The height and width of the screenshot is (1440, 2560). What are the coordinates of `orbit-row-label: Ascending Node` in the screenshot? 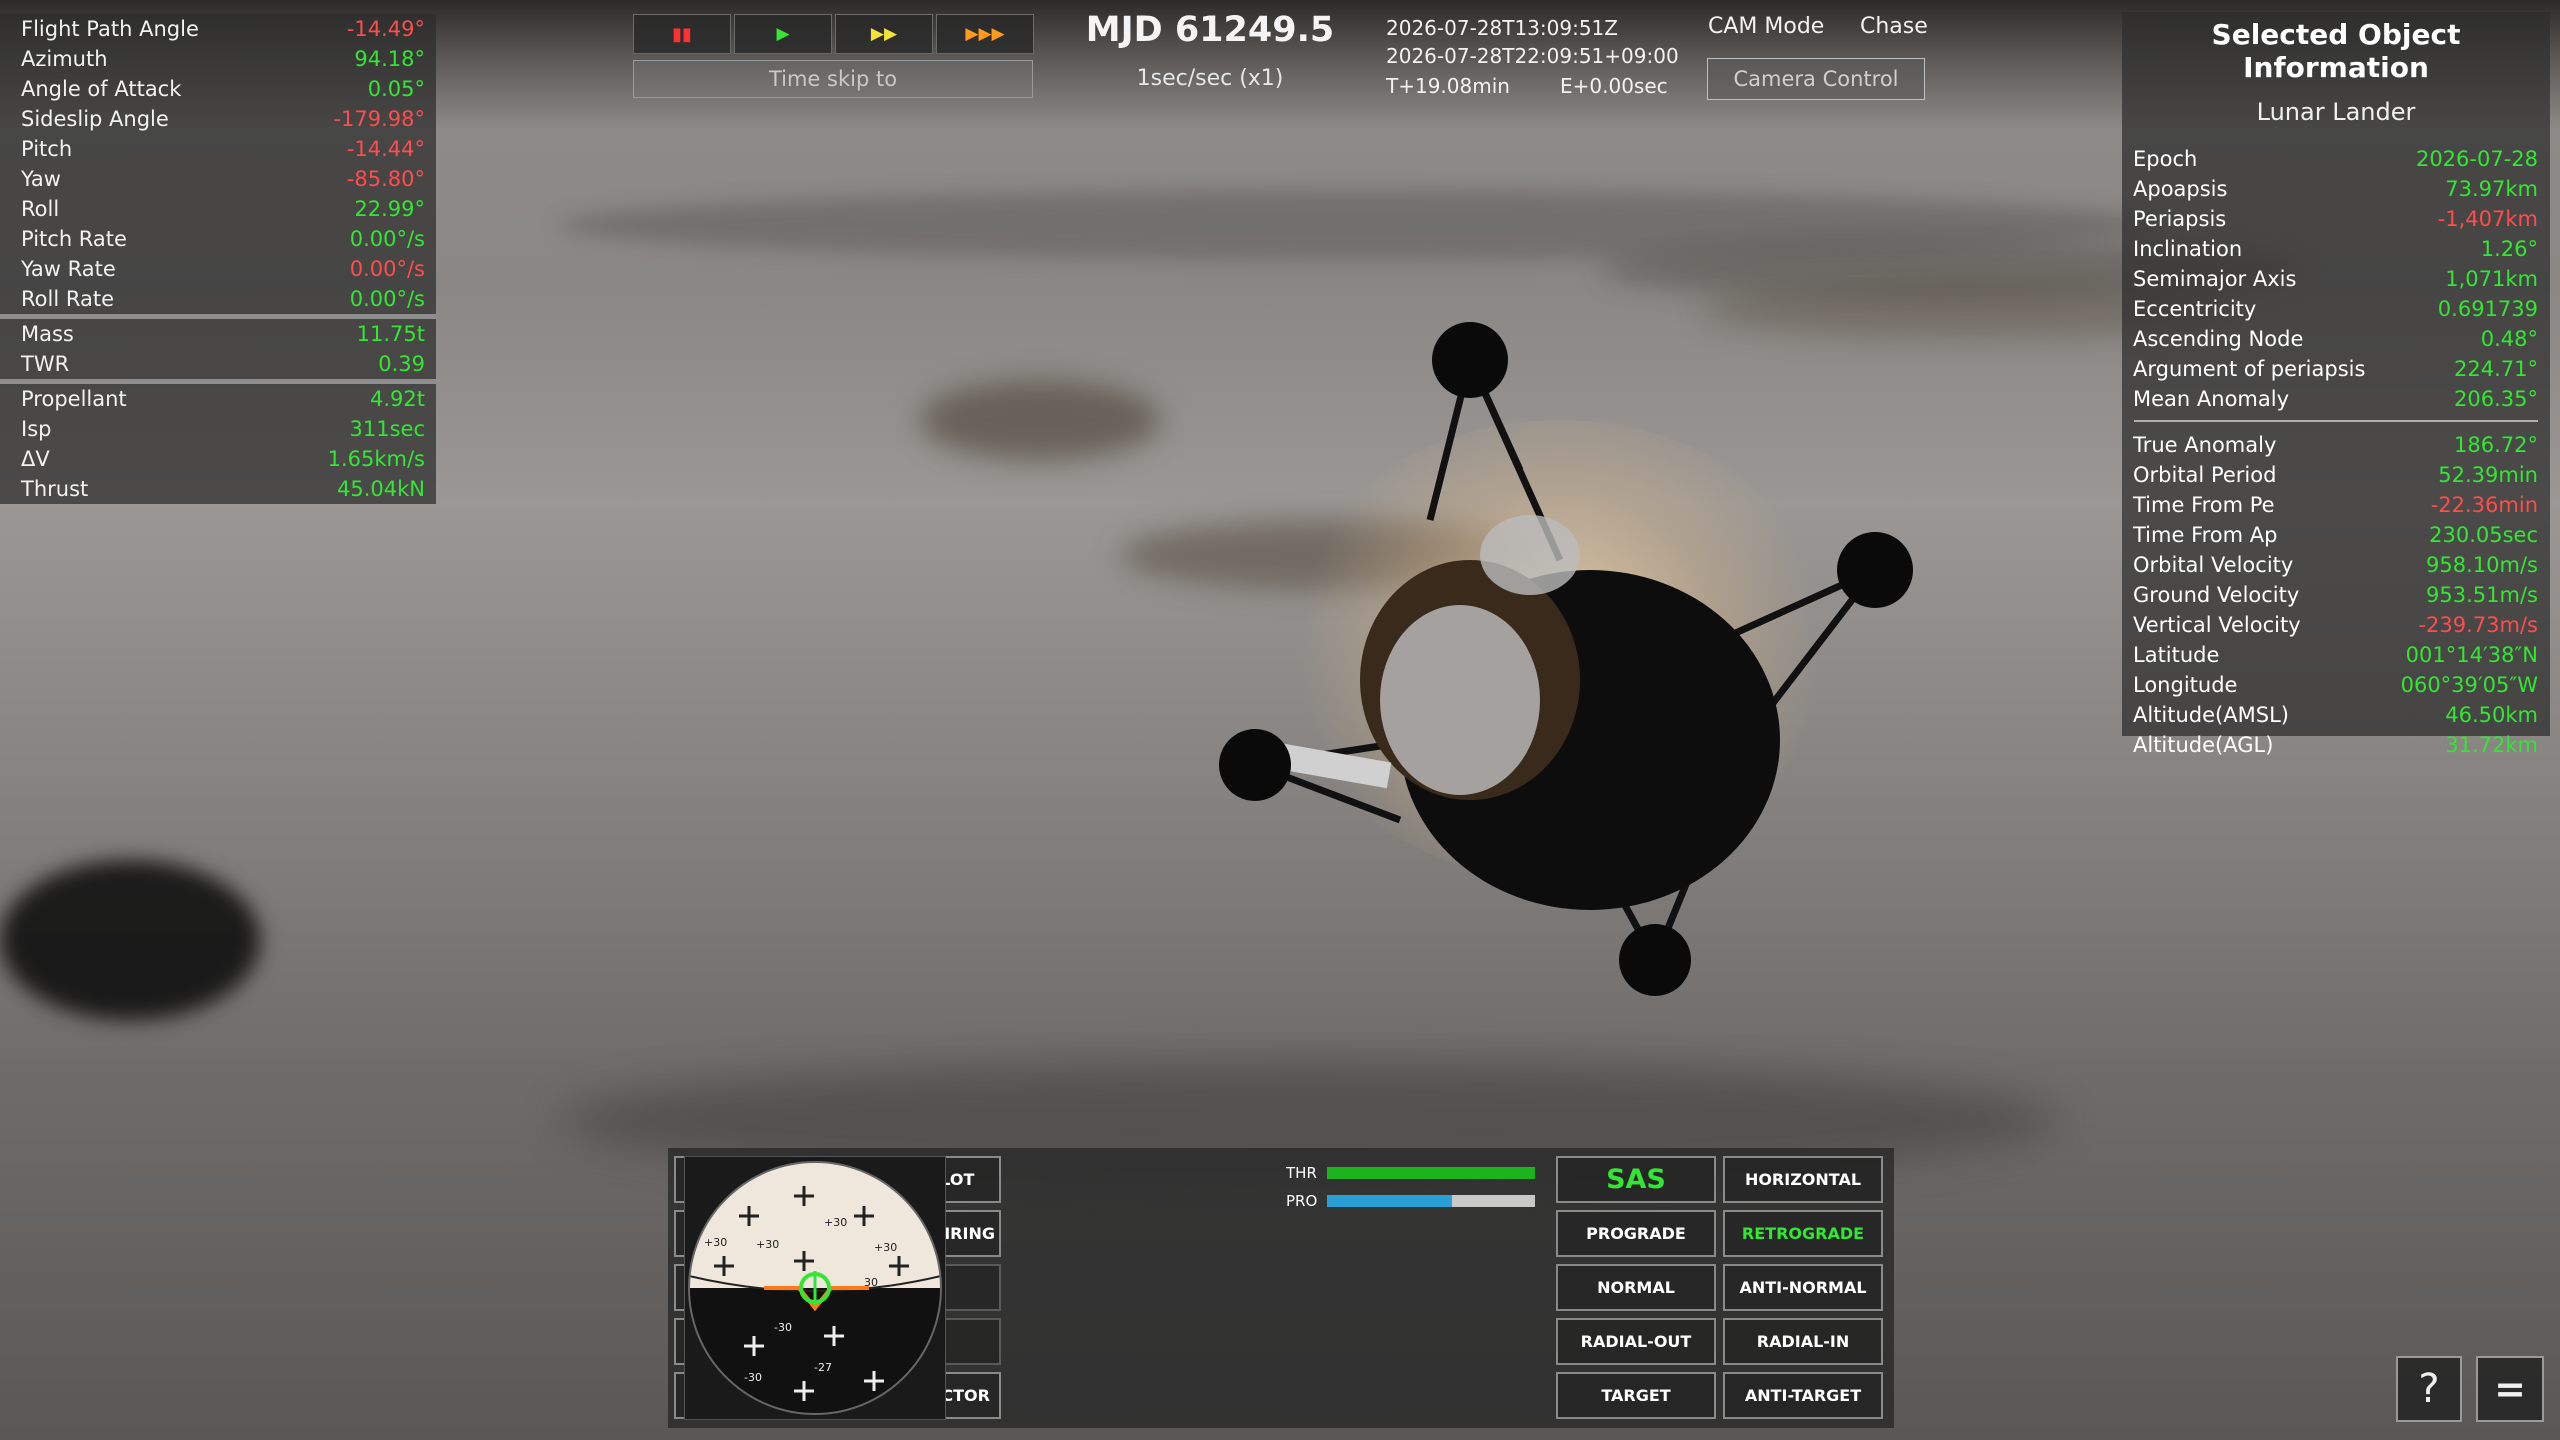 It's located at (2218, 339).